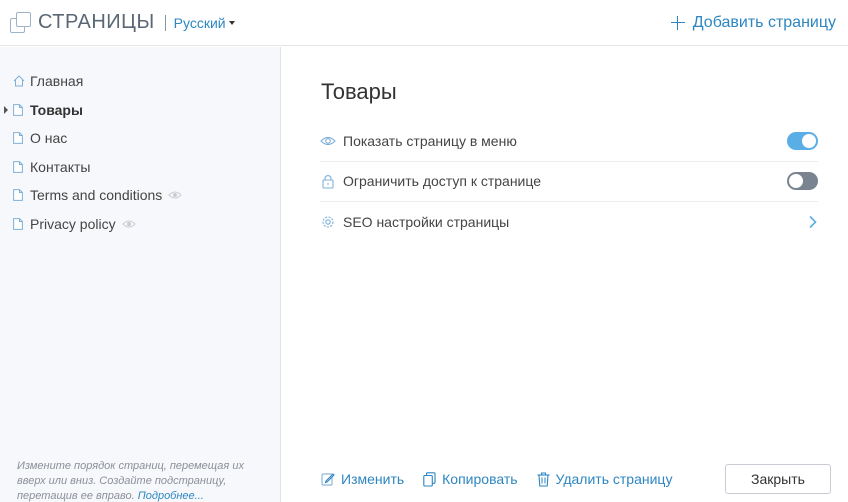  What do you see at coordinates (165, 22) in the screenshot?
I see `header-divider` at bounding box center [165, 22].